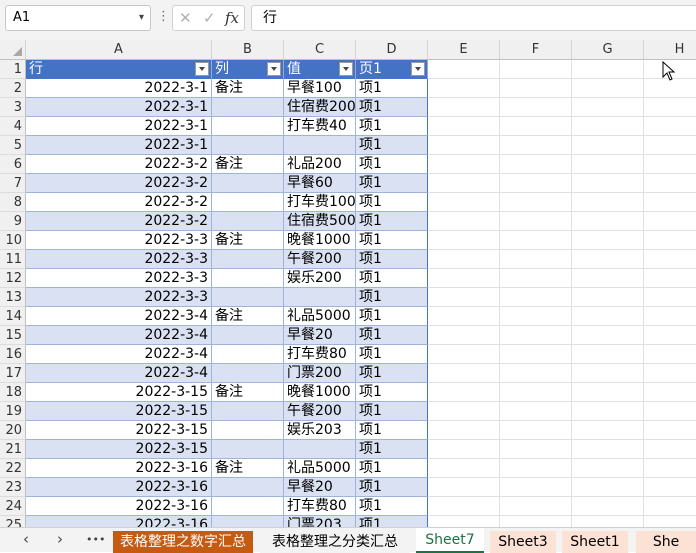 Image resolution: width=696 pixels, height=553 pixels. Describe the element at coordinates (13, 164) in the screenshot. I see `row-header: 6` at that location.